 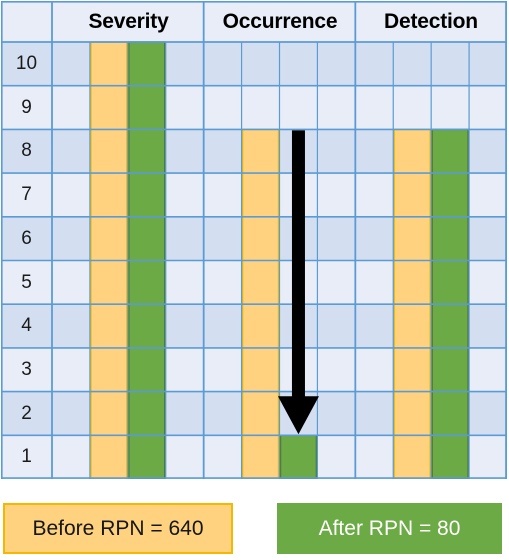 What do you see at coordinates (26, 151) in the screenshot?
I see `row-label-8: 8` at bounding box center [26, 151].